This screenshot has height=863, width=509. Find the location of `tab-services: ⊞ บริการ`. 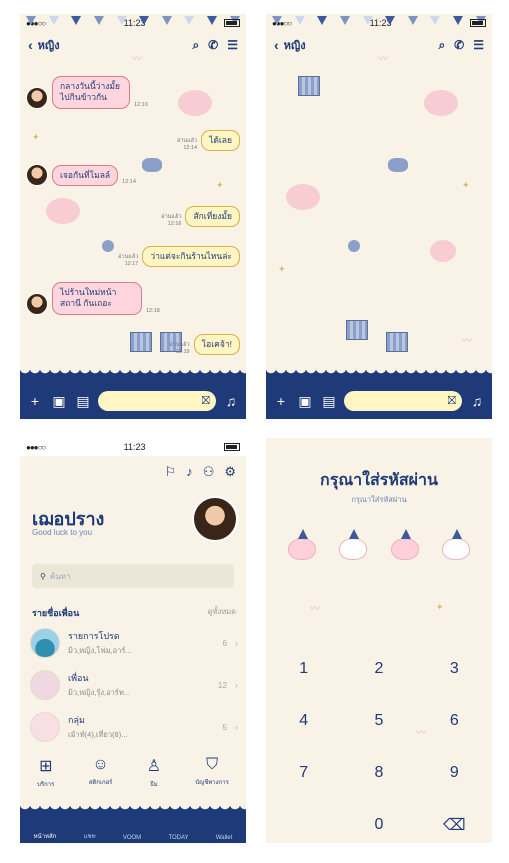

tab-services: ⊞ บริการ is located at coordinates (45, 772).